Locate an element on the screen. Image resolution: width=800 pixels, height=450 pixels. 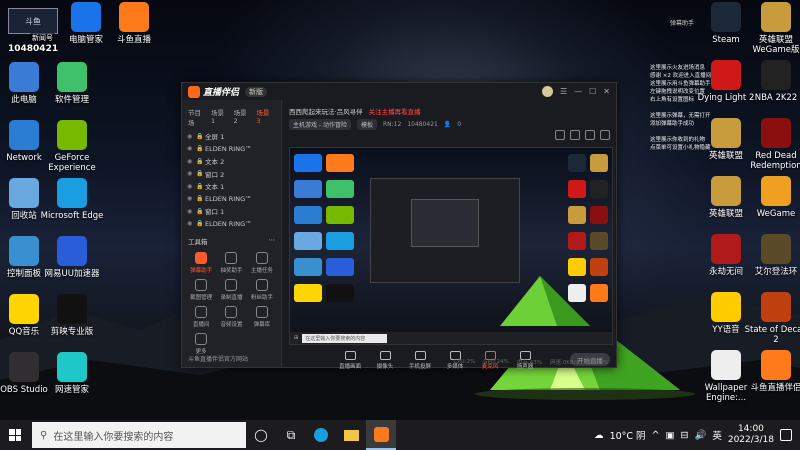
tools-more-icon: ⋯ is located at coordinates (272, 241).